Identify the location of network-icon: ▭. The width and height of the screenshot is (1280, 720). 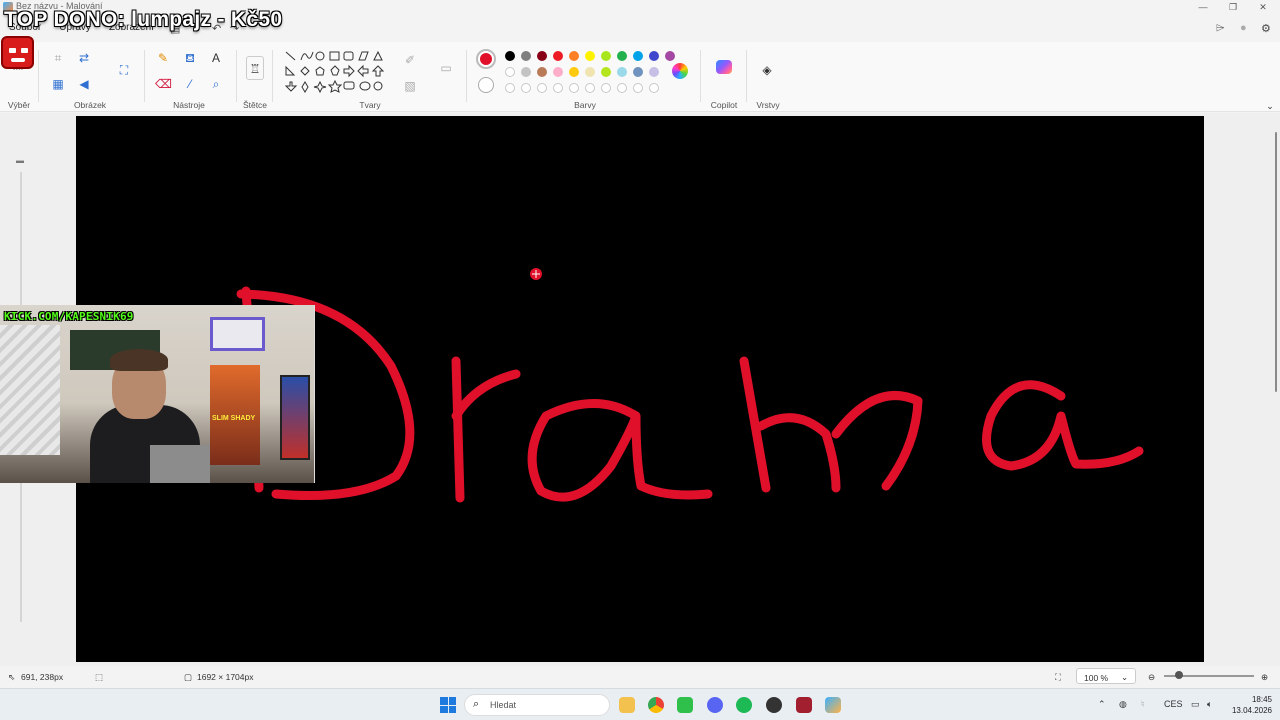
(1195, 704).